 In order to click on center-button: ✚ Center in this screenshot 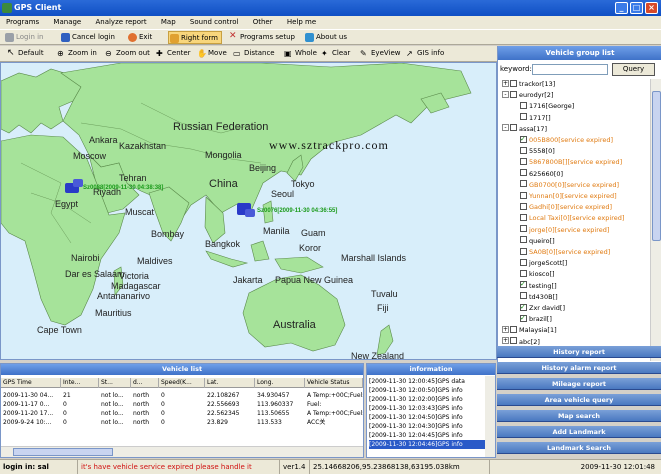, I will do `click(173, 53)`.